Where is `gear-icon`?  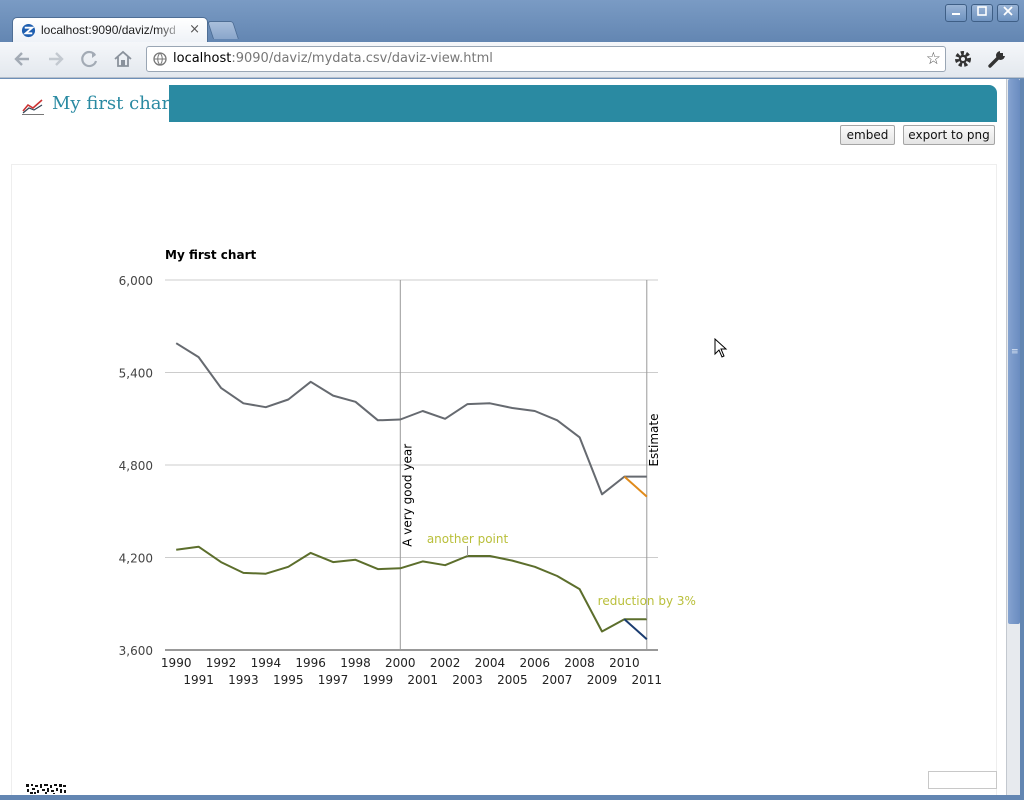 gear-icon is located at coordinates (963, 59).